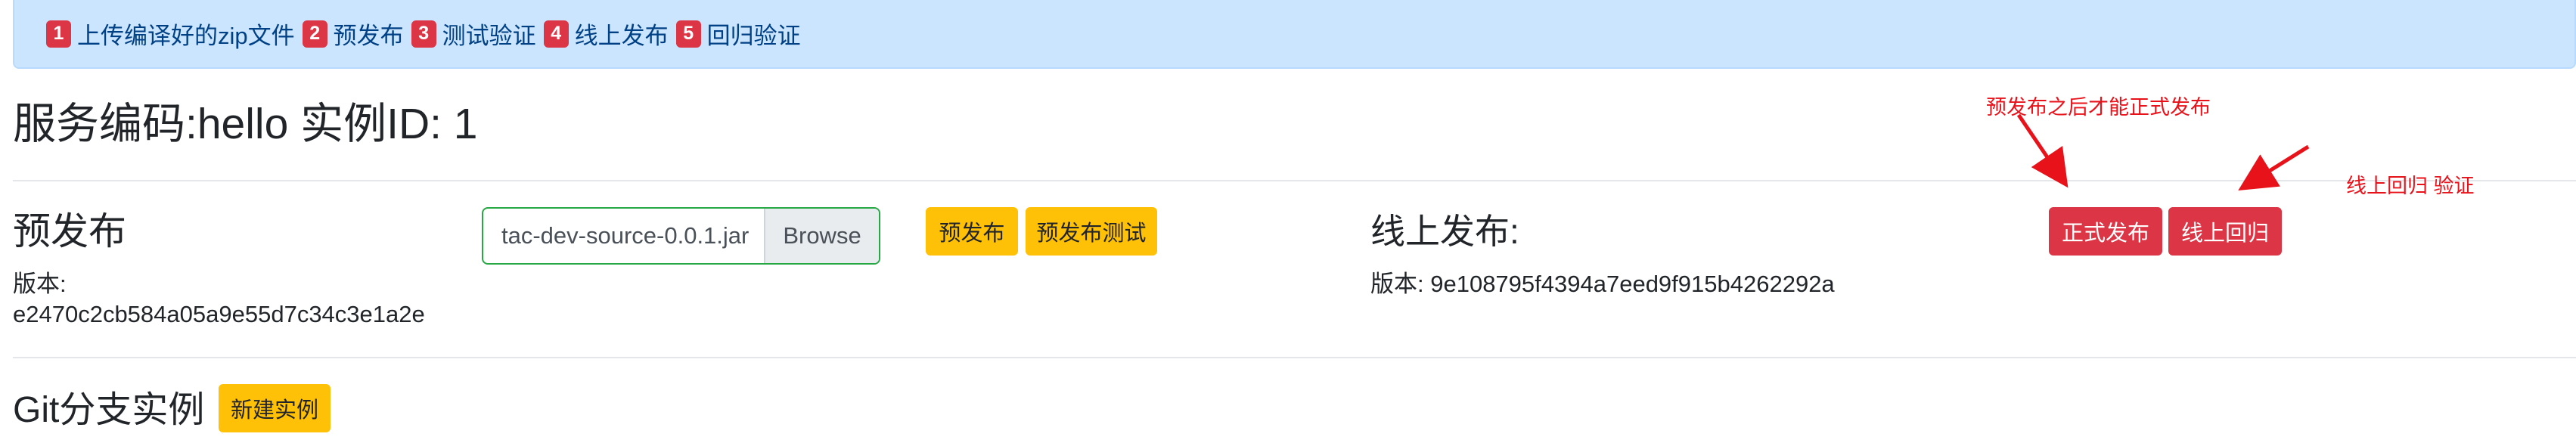 This screenshot has height=443, width=2576. What do you see at coordinates (245, 124) in the screenshot?
I see `page-title: 服务编码:hello 实例ID: 1` at bounding box center [245, 124].